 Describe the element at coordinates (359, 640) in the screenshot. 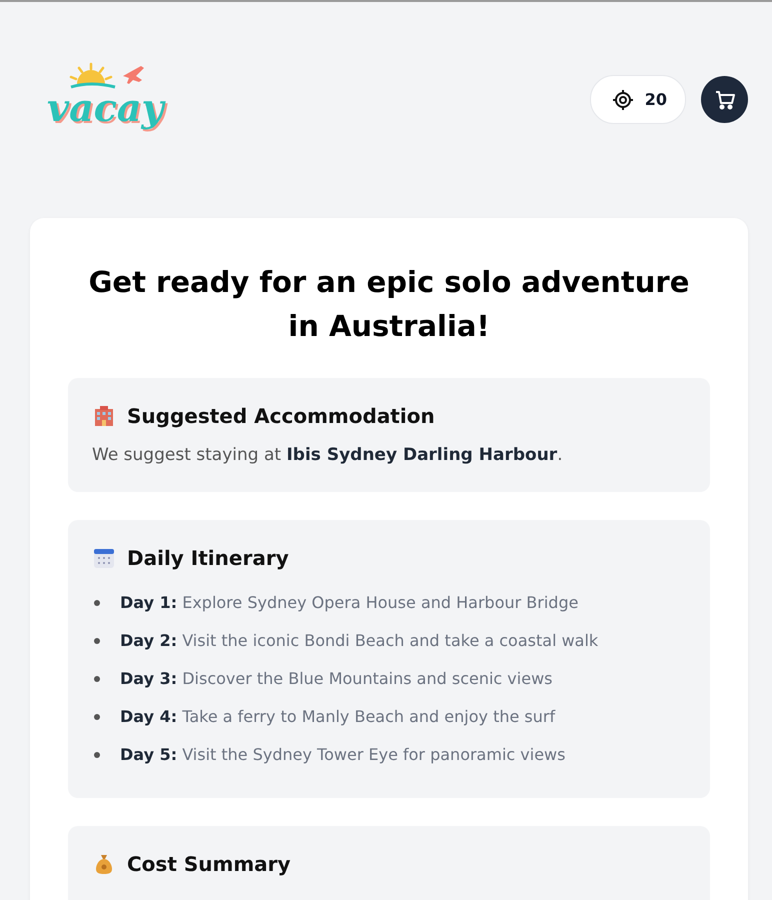

I see `itinerary-item: Day 2: Visit the iconic Bondi Beach and take a coastal walk` at that location.